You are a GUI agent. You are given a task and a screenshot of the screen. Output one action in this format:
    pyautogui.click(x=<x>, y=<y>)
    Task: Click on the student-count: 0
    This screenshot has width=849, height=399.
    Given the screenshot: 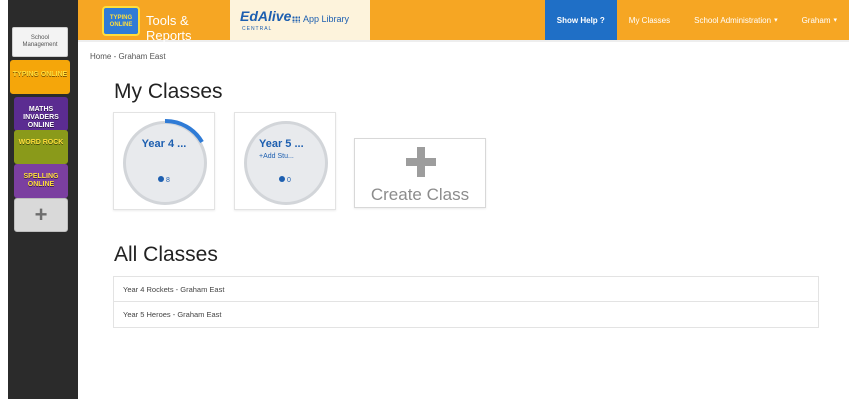 What is the action you would take?
    pyautogui.click(x=285, y=180)
    